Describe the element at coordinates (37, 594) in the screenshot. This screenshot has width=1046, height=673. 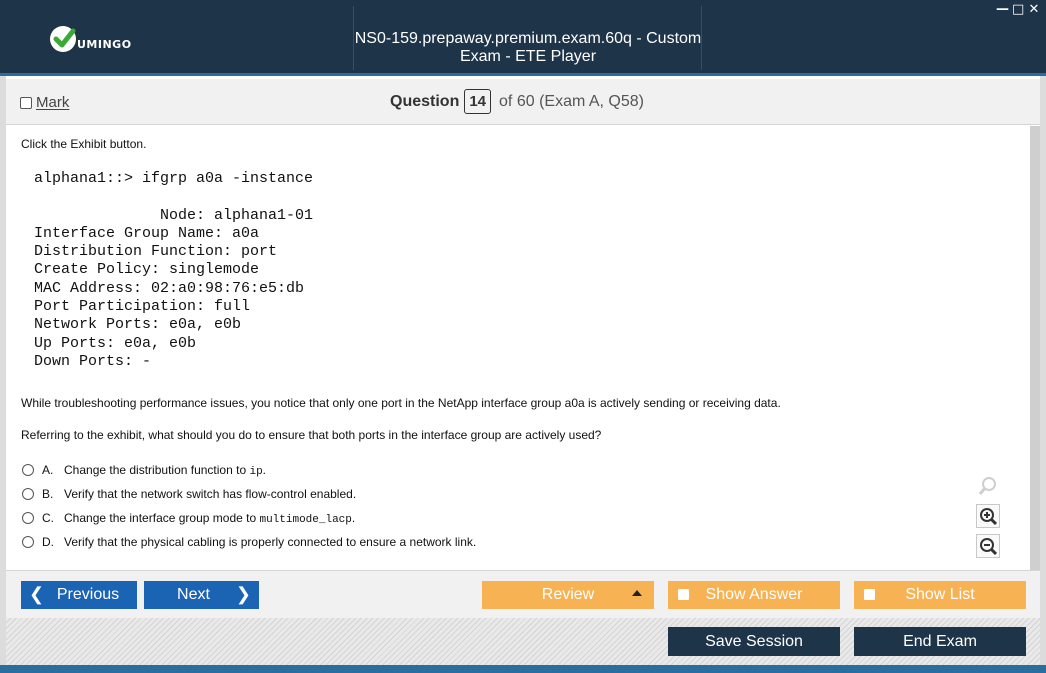
I see `chevron-left-icon: ❮` at that location.